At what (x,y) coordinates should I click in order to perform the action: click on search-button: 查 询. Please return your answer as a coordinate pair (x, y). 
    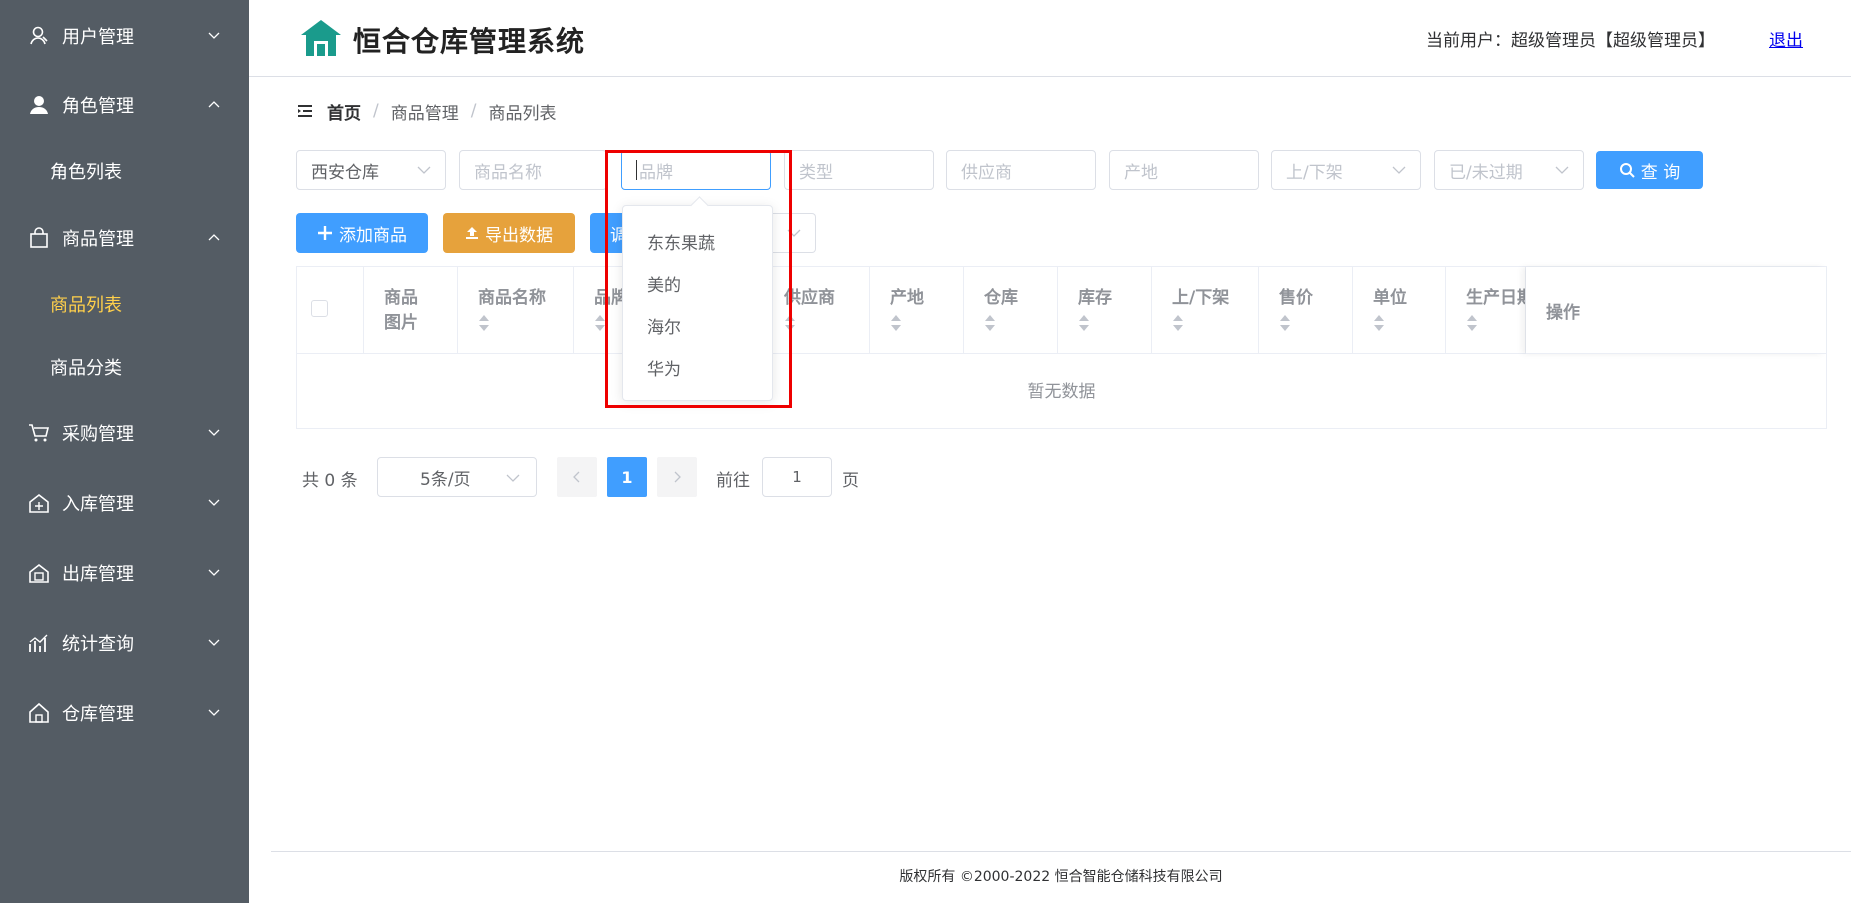
    Looking at the image, I should click on (1649, 170).